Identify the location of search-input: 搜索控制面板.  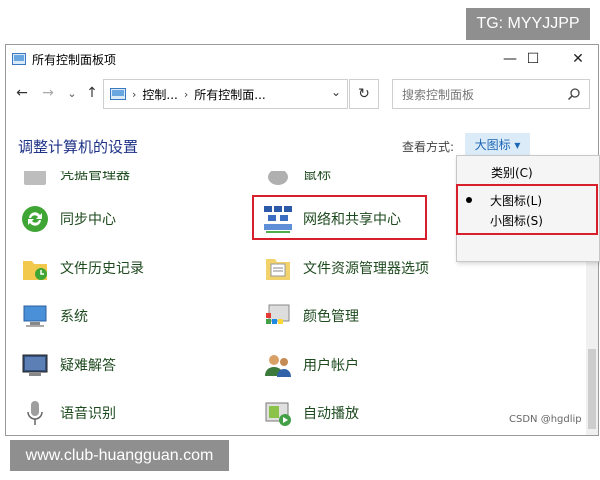
(491, 94).